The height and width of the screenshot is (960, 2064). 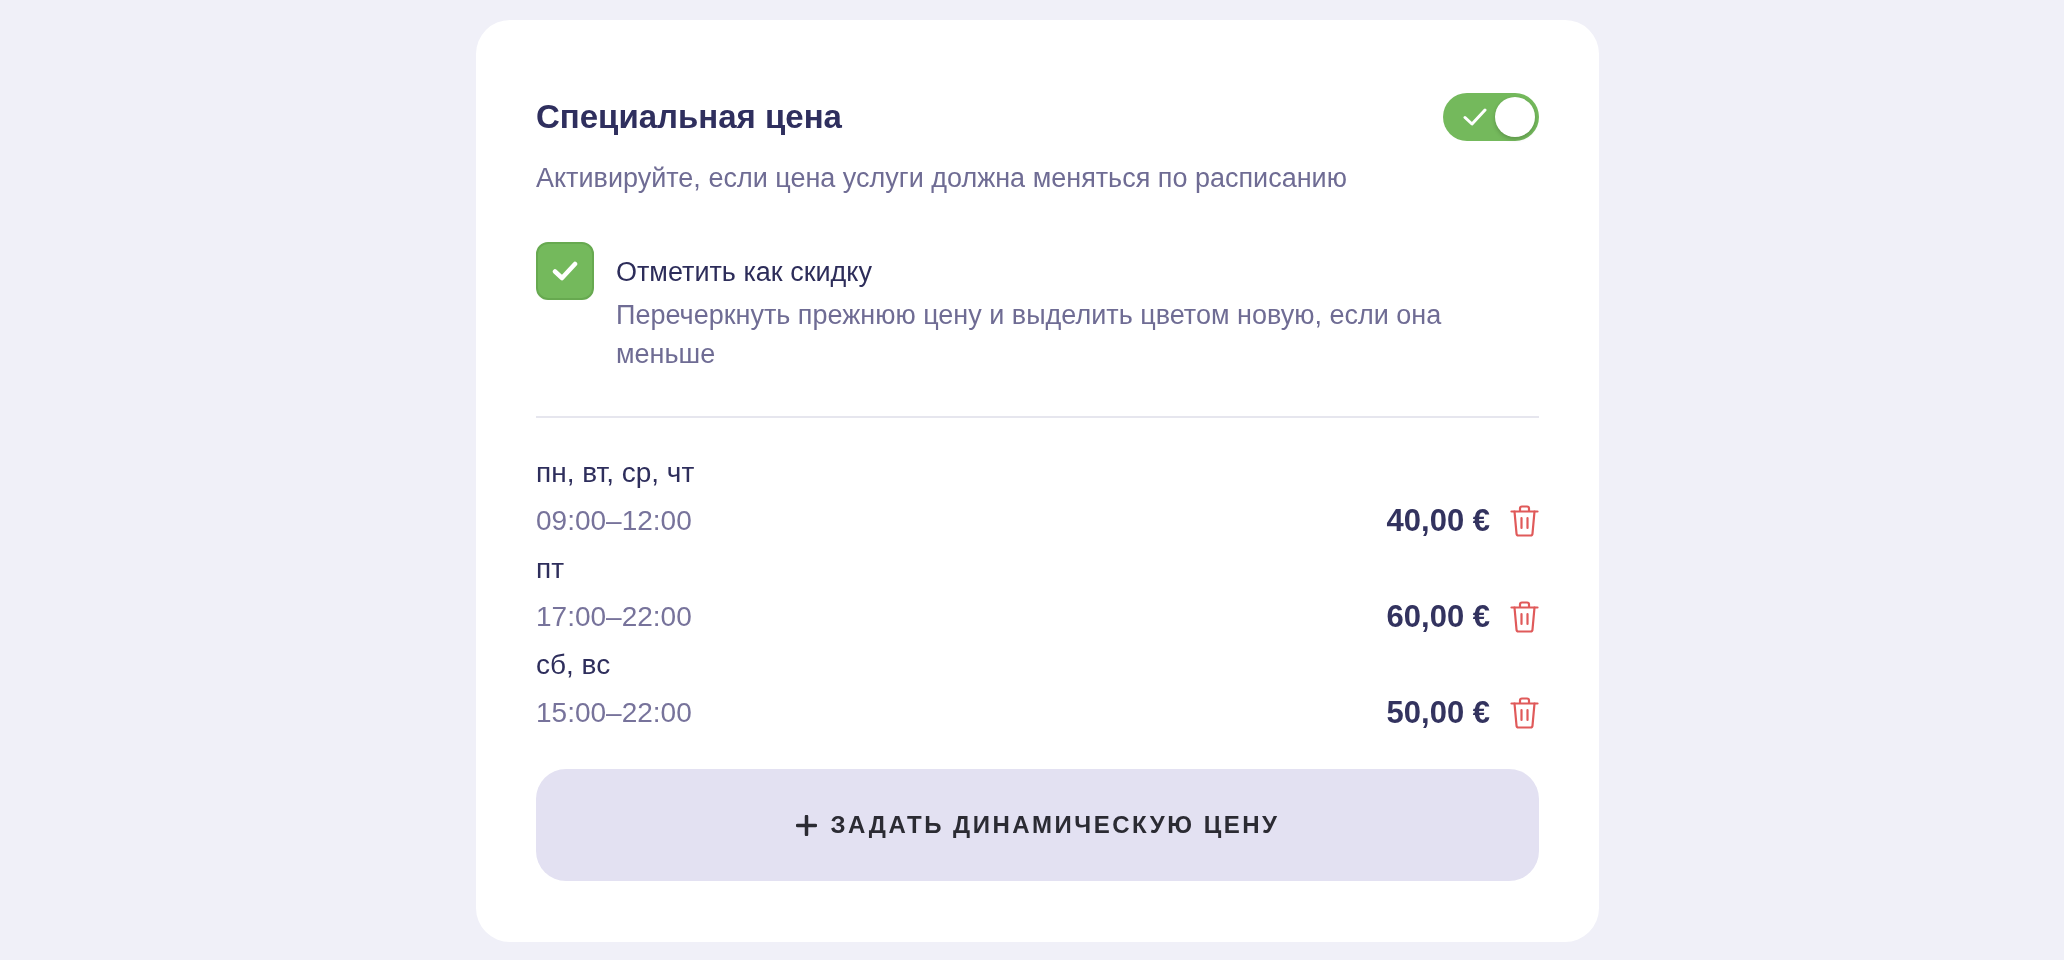 I want to click on days-label: пн, вт, ср, чт, so click(x=615, y=473).